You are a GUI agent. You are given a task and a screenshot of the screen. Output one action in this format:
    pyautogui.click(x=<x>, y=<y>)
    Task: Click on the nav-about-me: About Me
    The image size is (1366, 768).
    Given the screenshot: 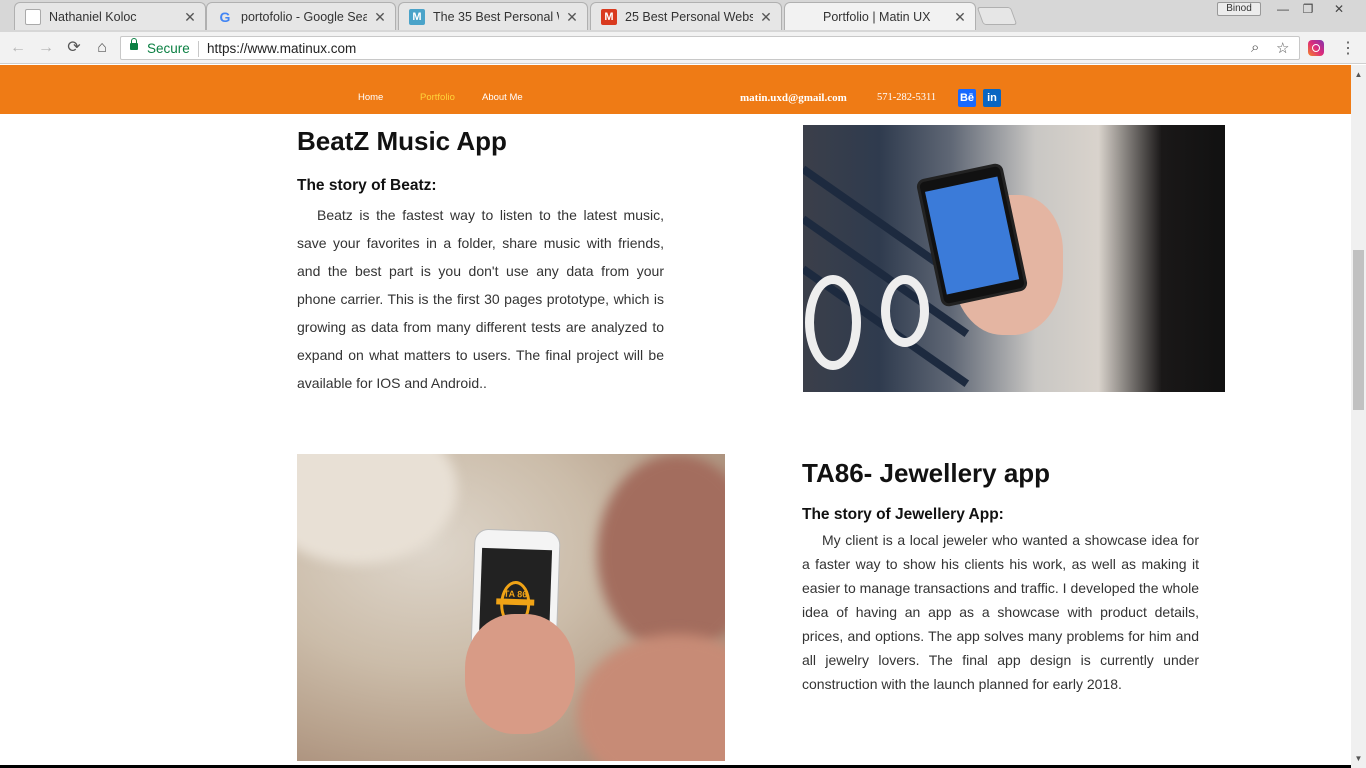 What is the action you would take?
    pyautogui.click(x=502, y=97)
    